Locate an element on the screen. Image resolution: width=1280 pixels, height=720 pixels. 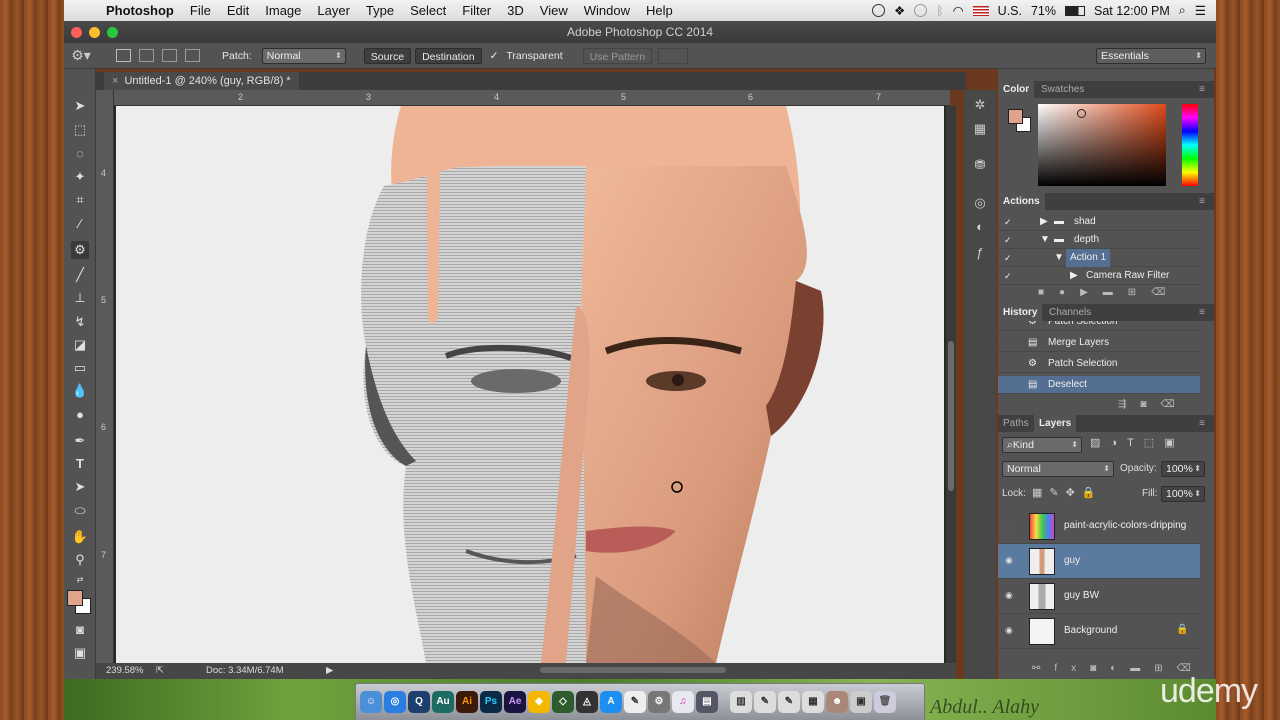
link-layers-icon: ⚯ is located at coordinates (1043, 668).